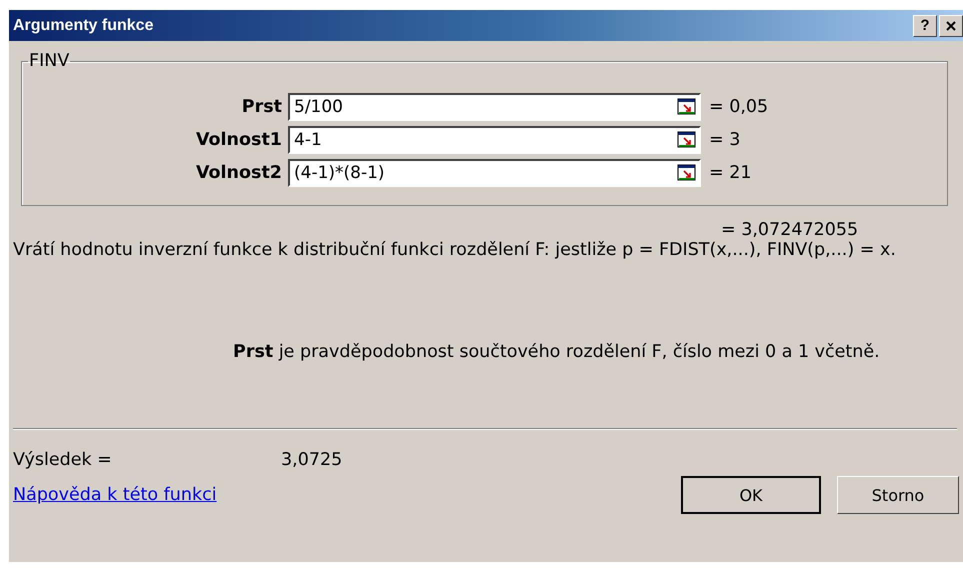 Image resolution: width=963 pixels, height=571 pixels. Describe the element at coordinates (115, 495) in the screenshot. I see `help-link: Nápověda k této funkci` at that location.